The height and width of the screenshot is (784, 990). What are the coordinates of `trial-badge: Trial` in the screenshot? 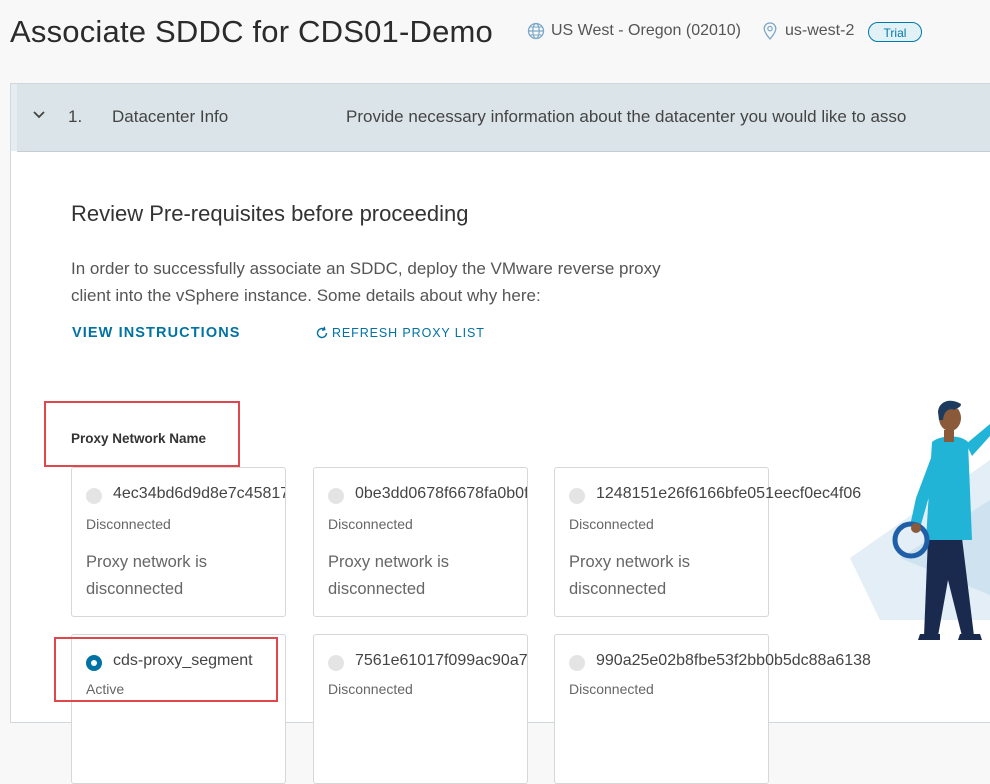 It's located at (895, 32).